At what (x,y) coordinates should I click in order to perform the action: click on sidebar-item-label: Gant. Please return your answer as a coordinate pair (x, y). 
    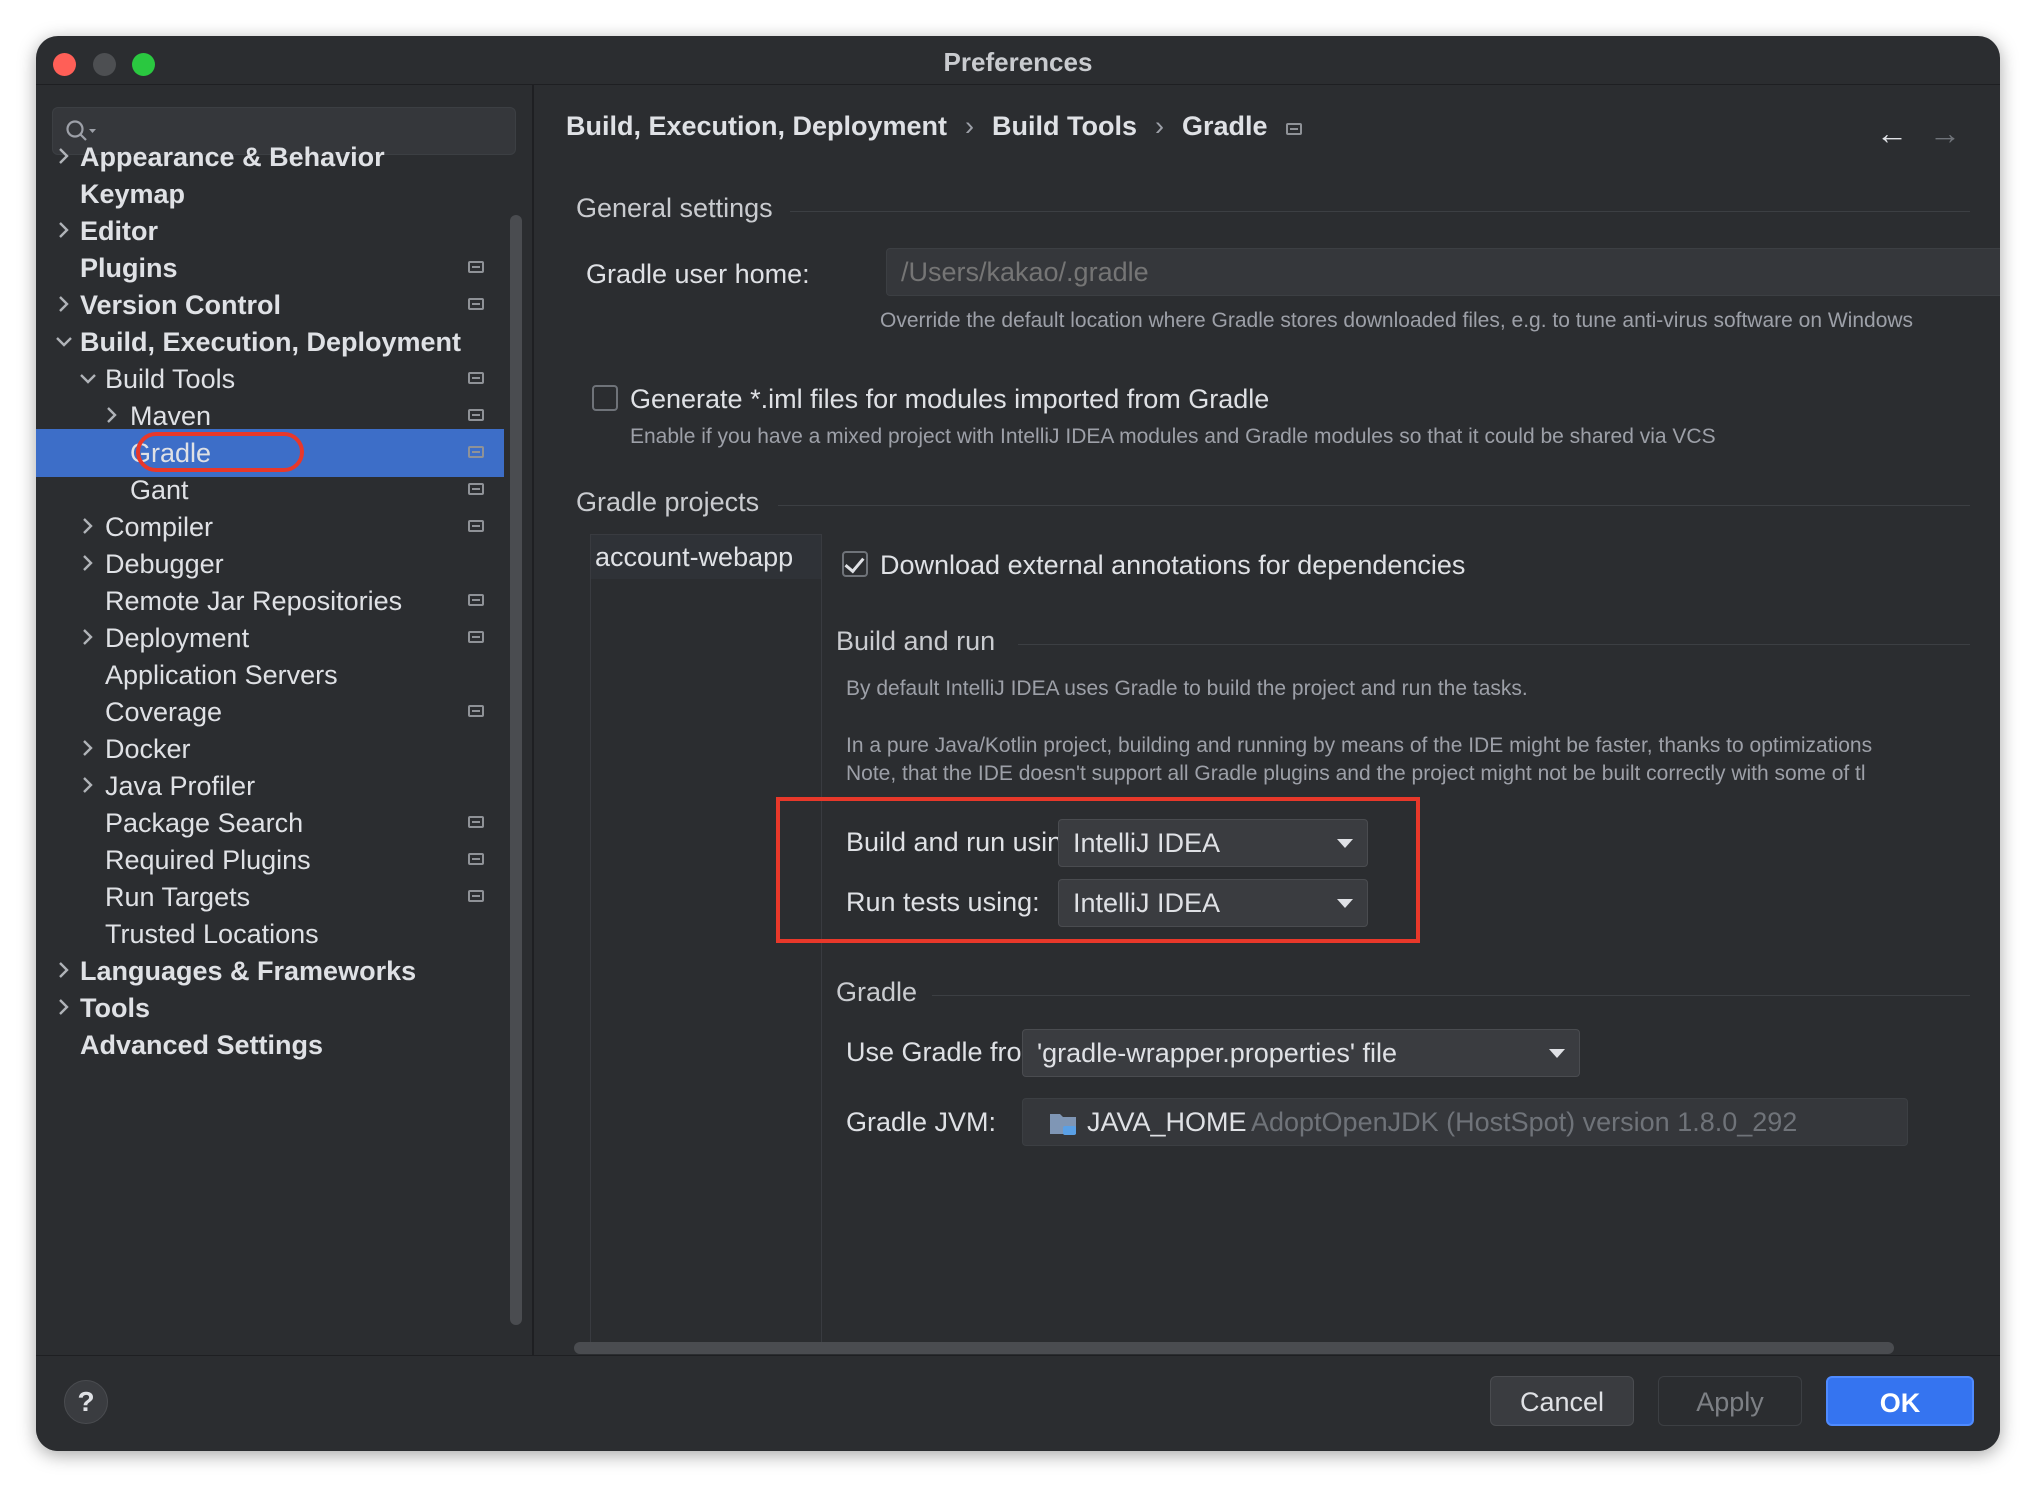
    Looking at the image, I should click on (159, 490).